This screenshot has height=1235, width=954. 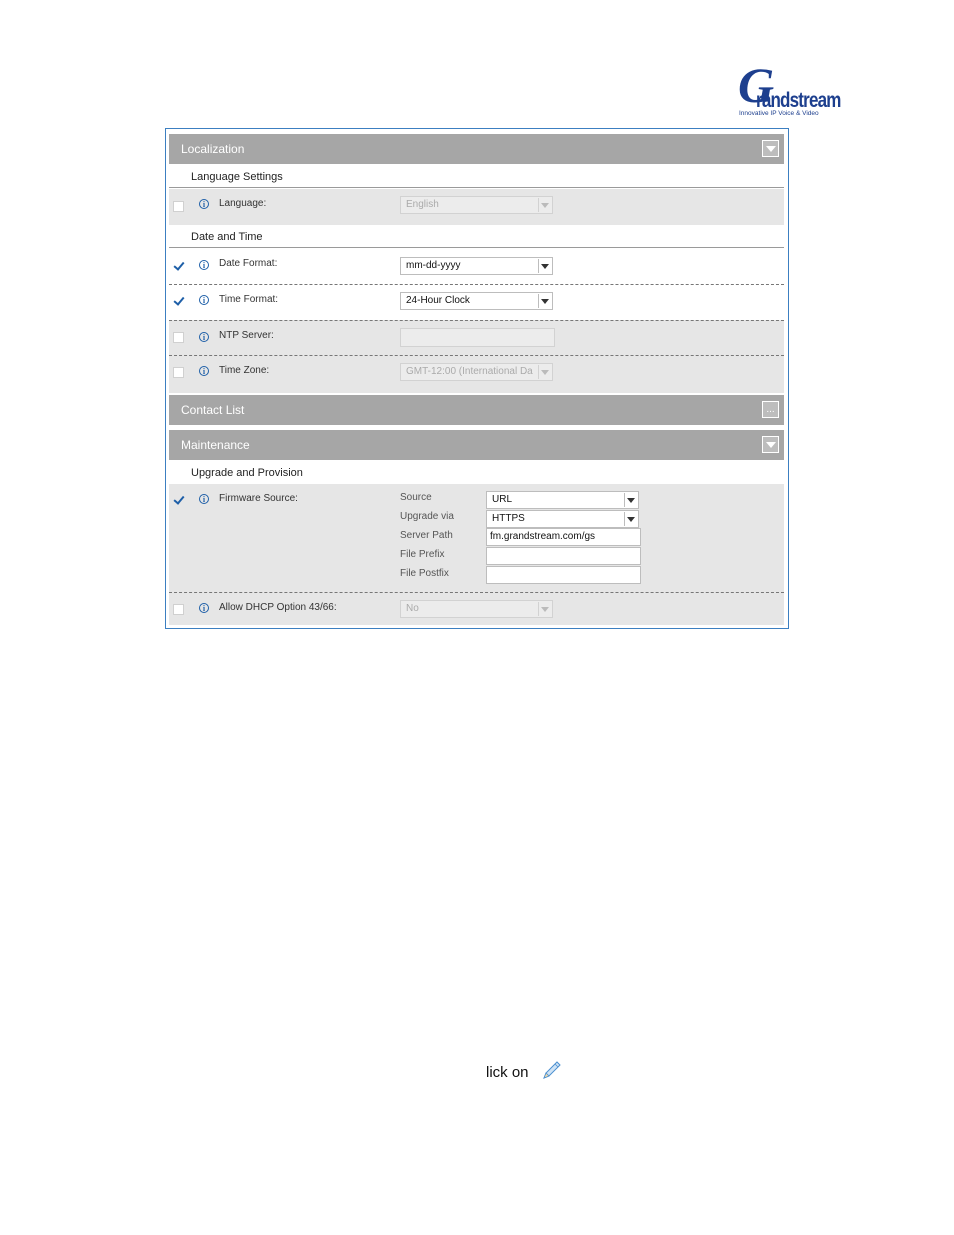 I want to click on date-format-select: mm-dd-yyyy, so click(x=476, y=266).